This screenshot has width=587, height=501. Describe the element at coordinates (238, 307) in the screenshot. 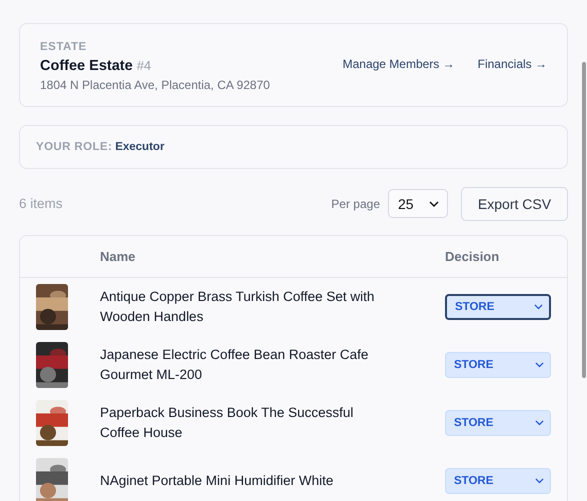

I see `item-name: Antique Copper Brass Turkish Coffee Set with Wooden Handles` at that location.